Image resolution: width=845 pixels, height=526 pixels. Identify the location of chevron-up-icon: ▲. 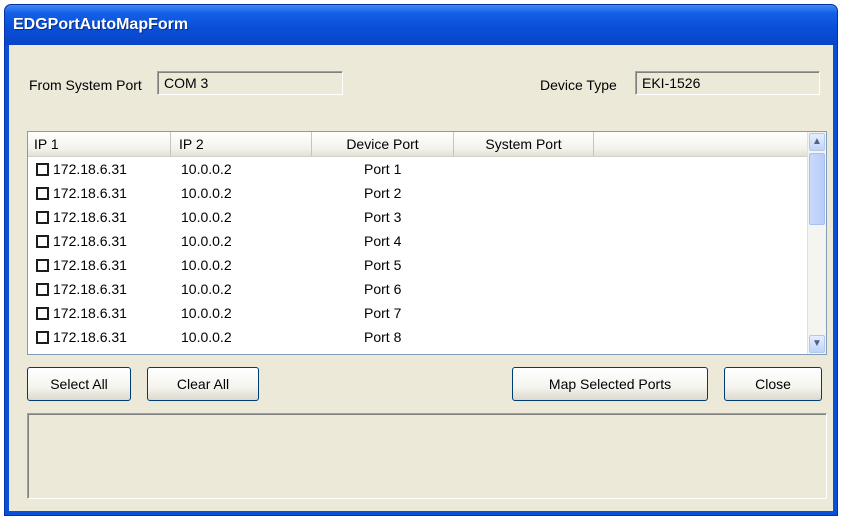
(817, 141).